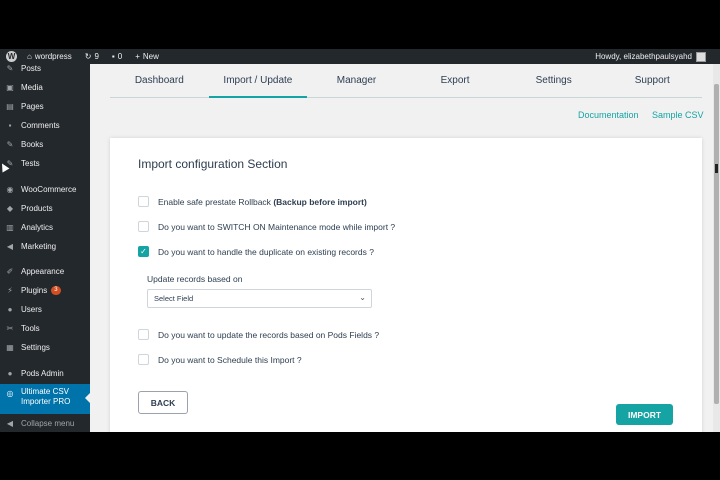 This screenshot has height=480, width=720. What do you see at coordinates (10, 290) in the screenshot?
I see `plugin-icon: ⚡` at bounding box center [10, 290].